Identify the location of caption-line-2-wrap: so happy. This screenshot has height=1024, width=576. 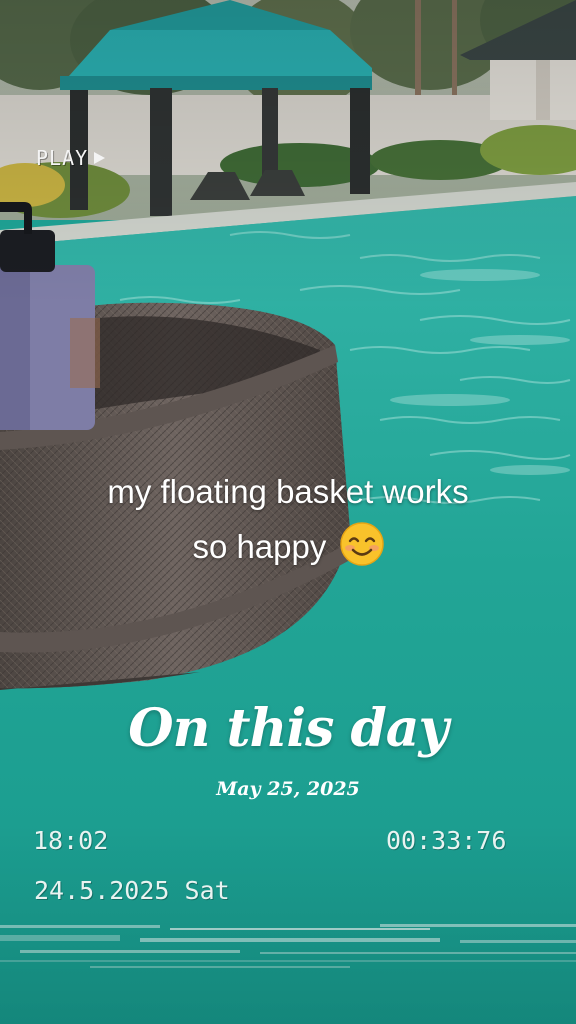
(288, 546).